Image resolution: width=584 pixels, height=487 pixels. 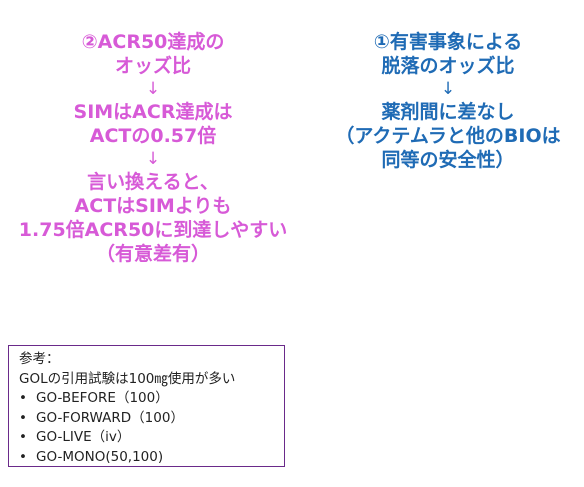 What do you see at coordinates (39, 359) in the screenshot?
I see `reference-heading: 参考：` at bounding box center [39, 359].